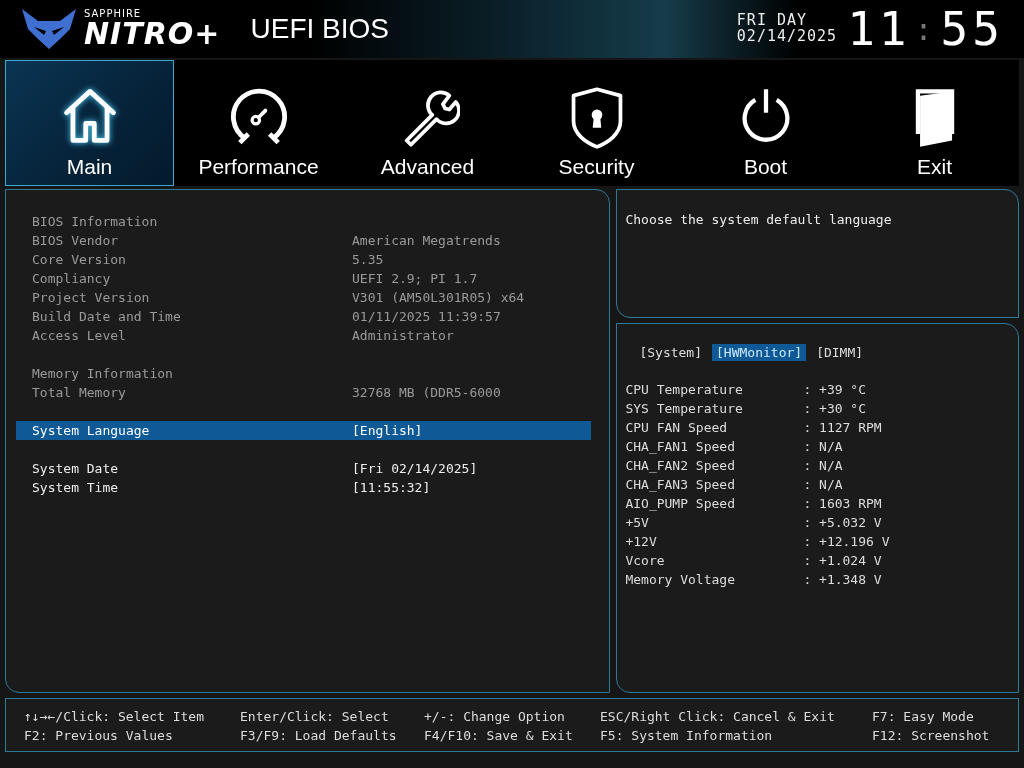  I want to click on setting-label: BIOS Vendor, so click(76, 240).